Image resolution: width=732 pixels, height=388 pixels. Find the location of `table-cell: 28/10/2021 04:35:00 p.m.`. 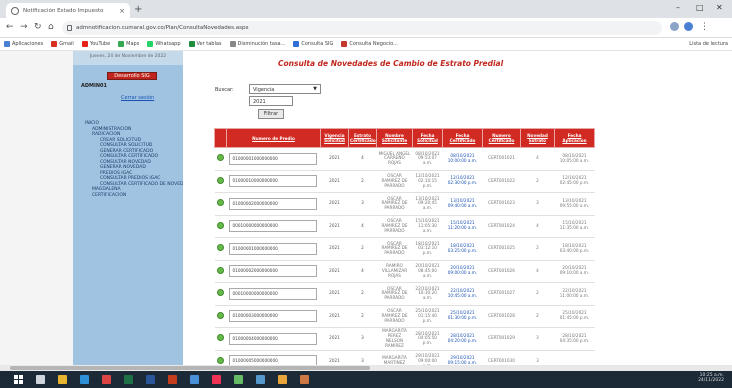

table-cell: 28/10/2021 04:35:00 p.m. is located at coordinates (574, 339).